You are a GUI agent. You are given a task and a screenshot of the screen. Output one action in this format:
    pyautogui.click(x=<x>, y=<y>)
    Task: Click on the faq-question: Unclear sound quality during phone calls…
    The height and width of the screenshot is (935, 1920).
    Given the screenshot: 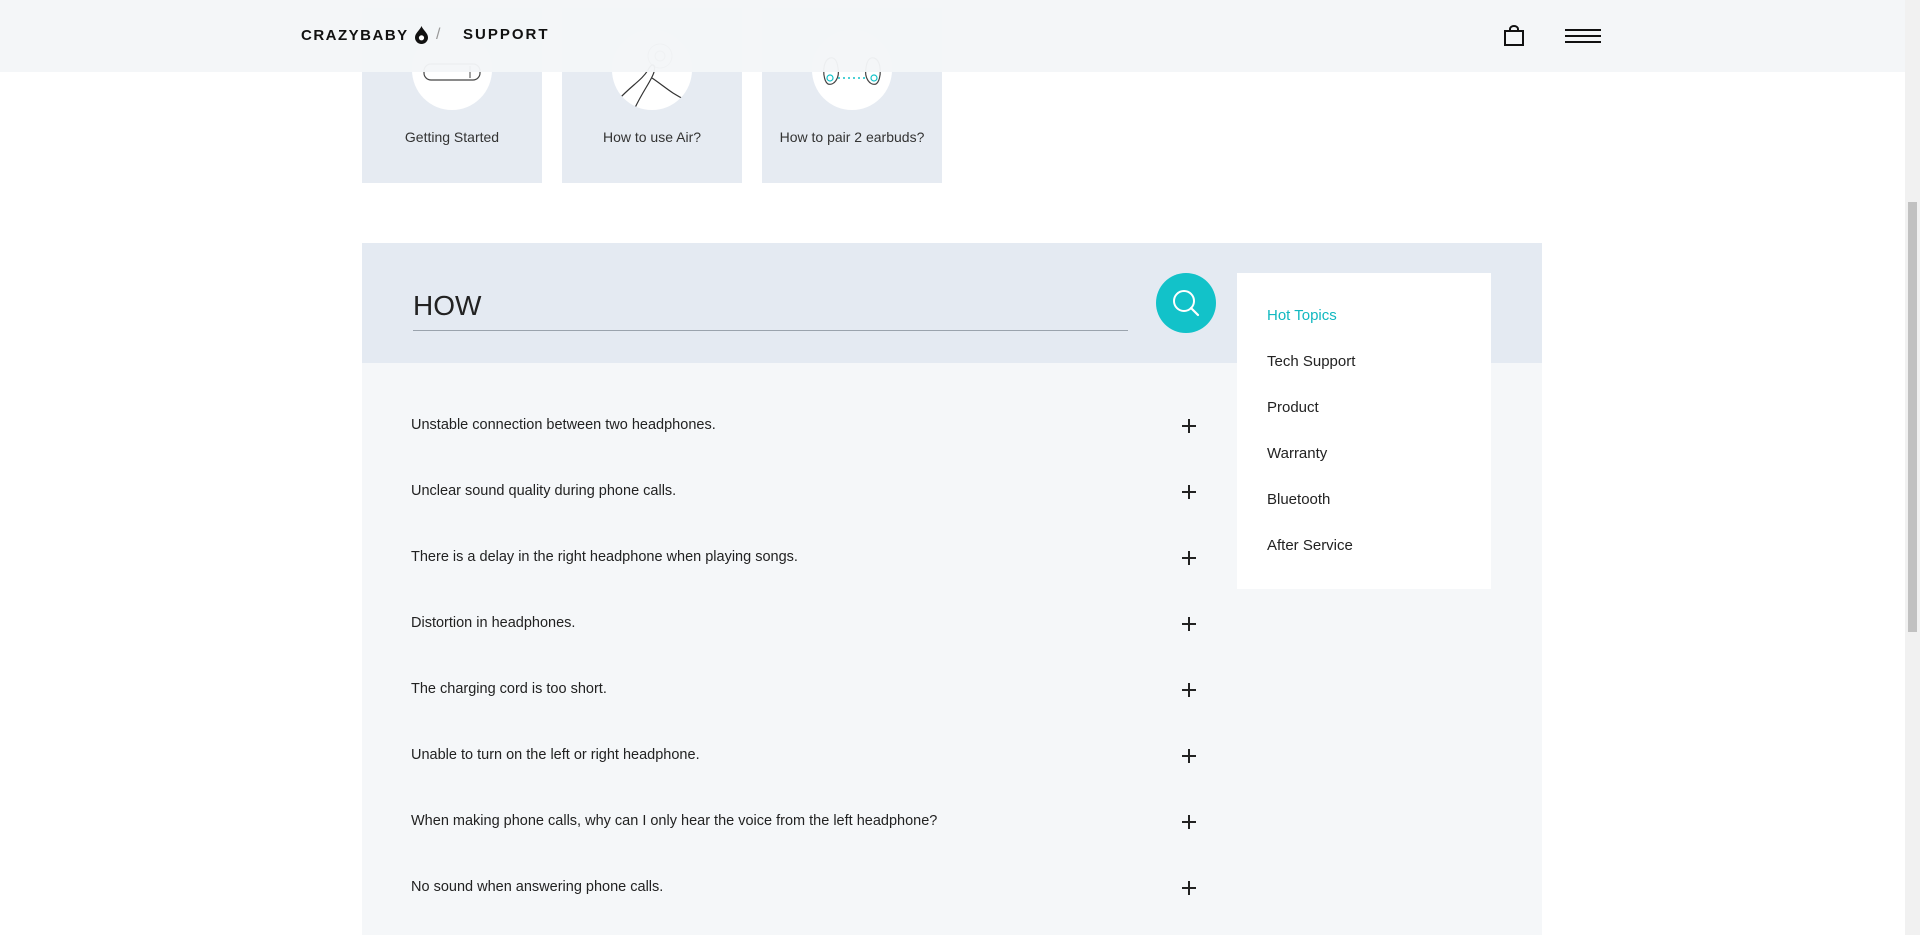 What is the action you would take?
    pyautogui.click(x=544, y=491)
    